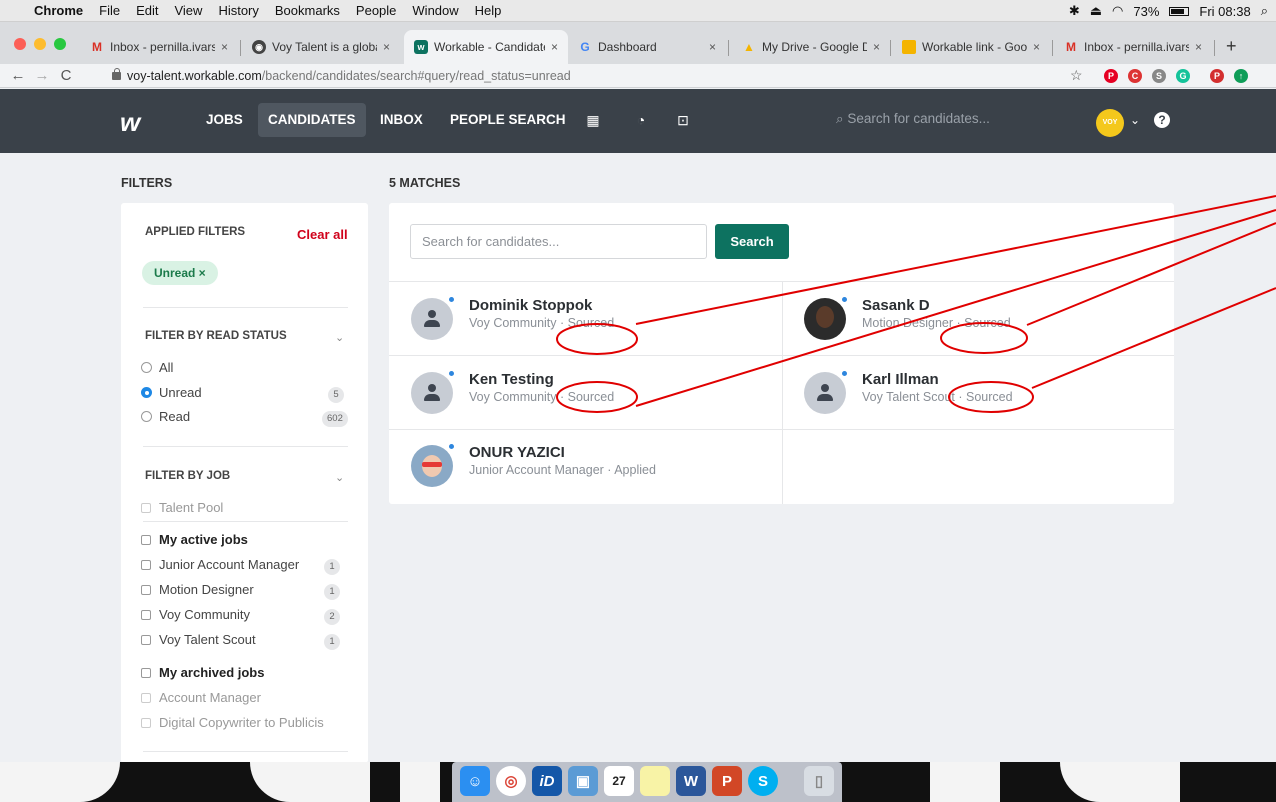  I want to click on checkbox-my-active-jobs: My active jobs, so click(194, 539).